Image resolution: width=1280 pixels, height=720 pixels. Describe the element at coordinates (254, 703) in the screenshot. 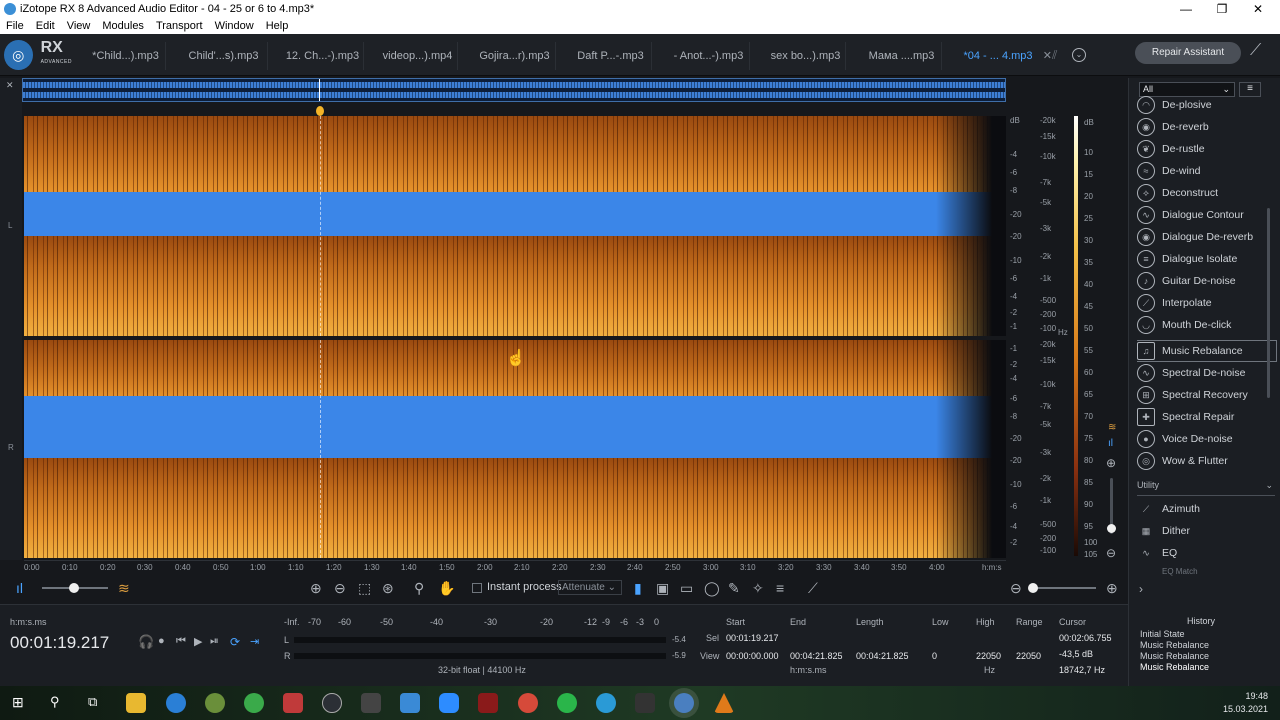

I see `vpn-app-icon` at that location.